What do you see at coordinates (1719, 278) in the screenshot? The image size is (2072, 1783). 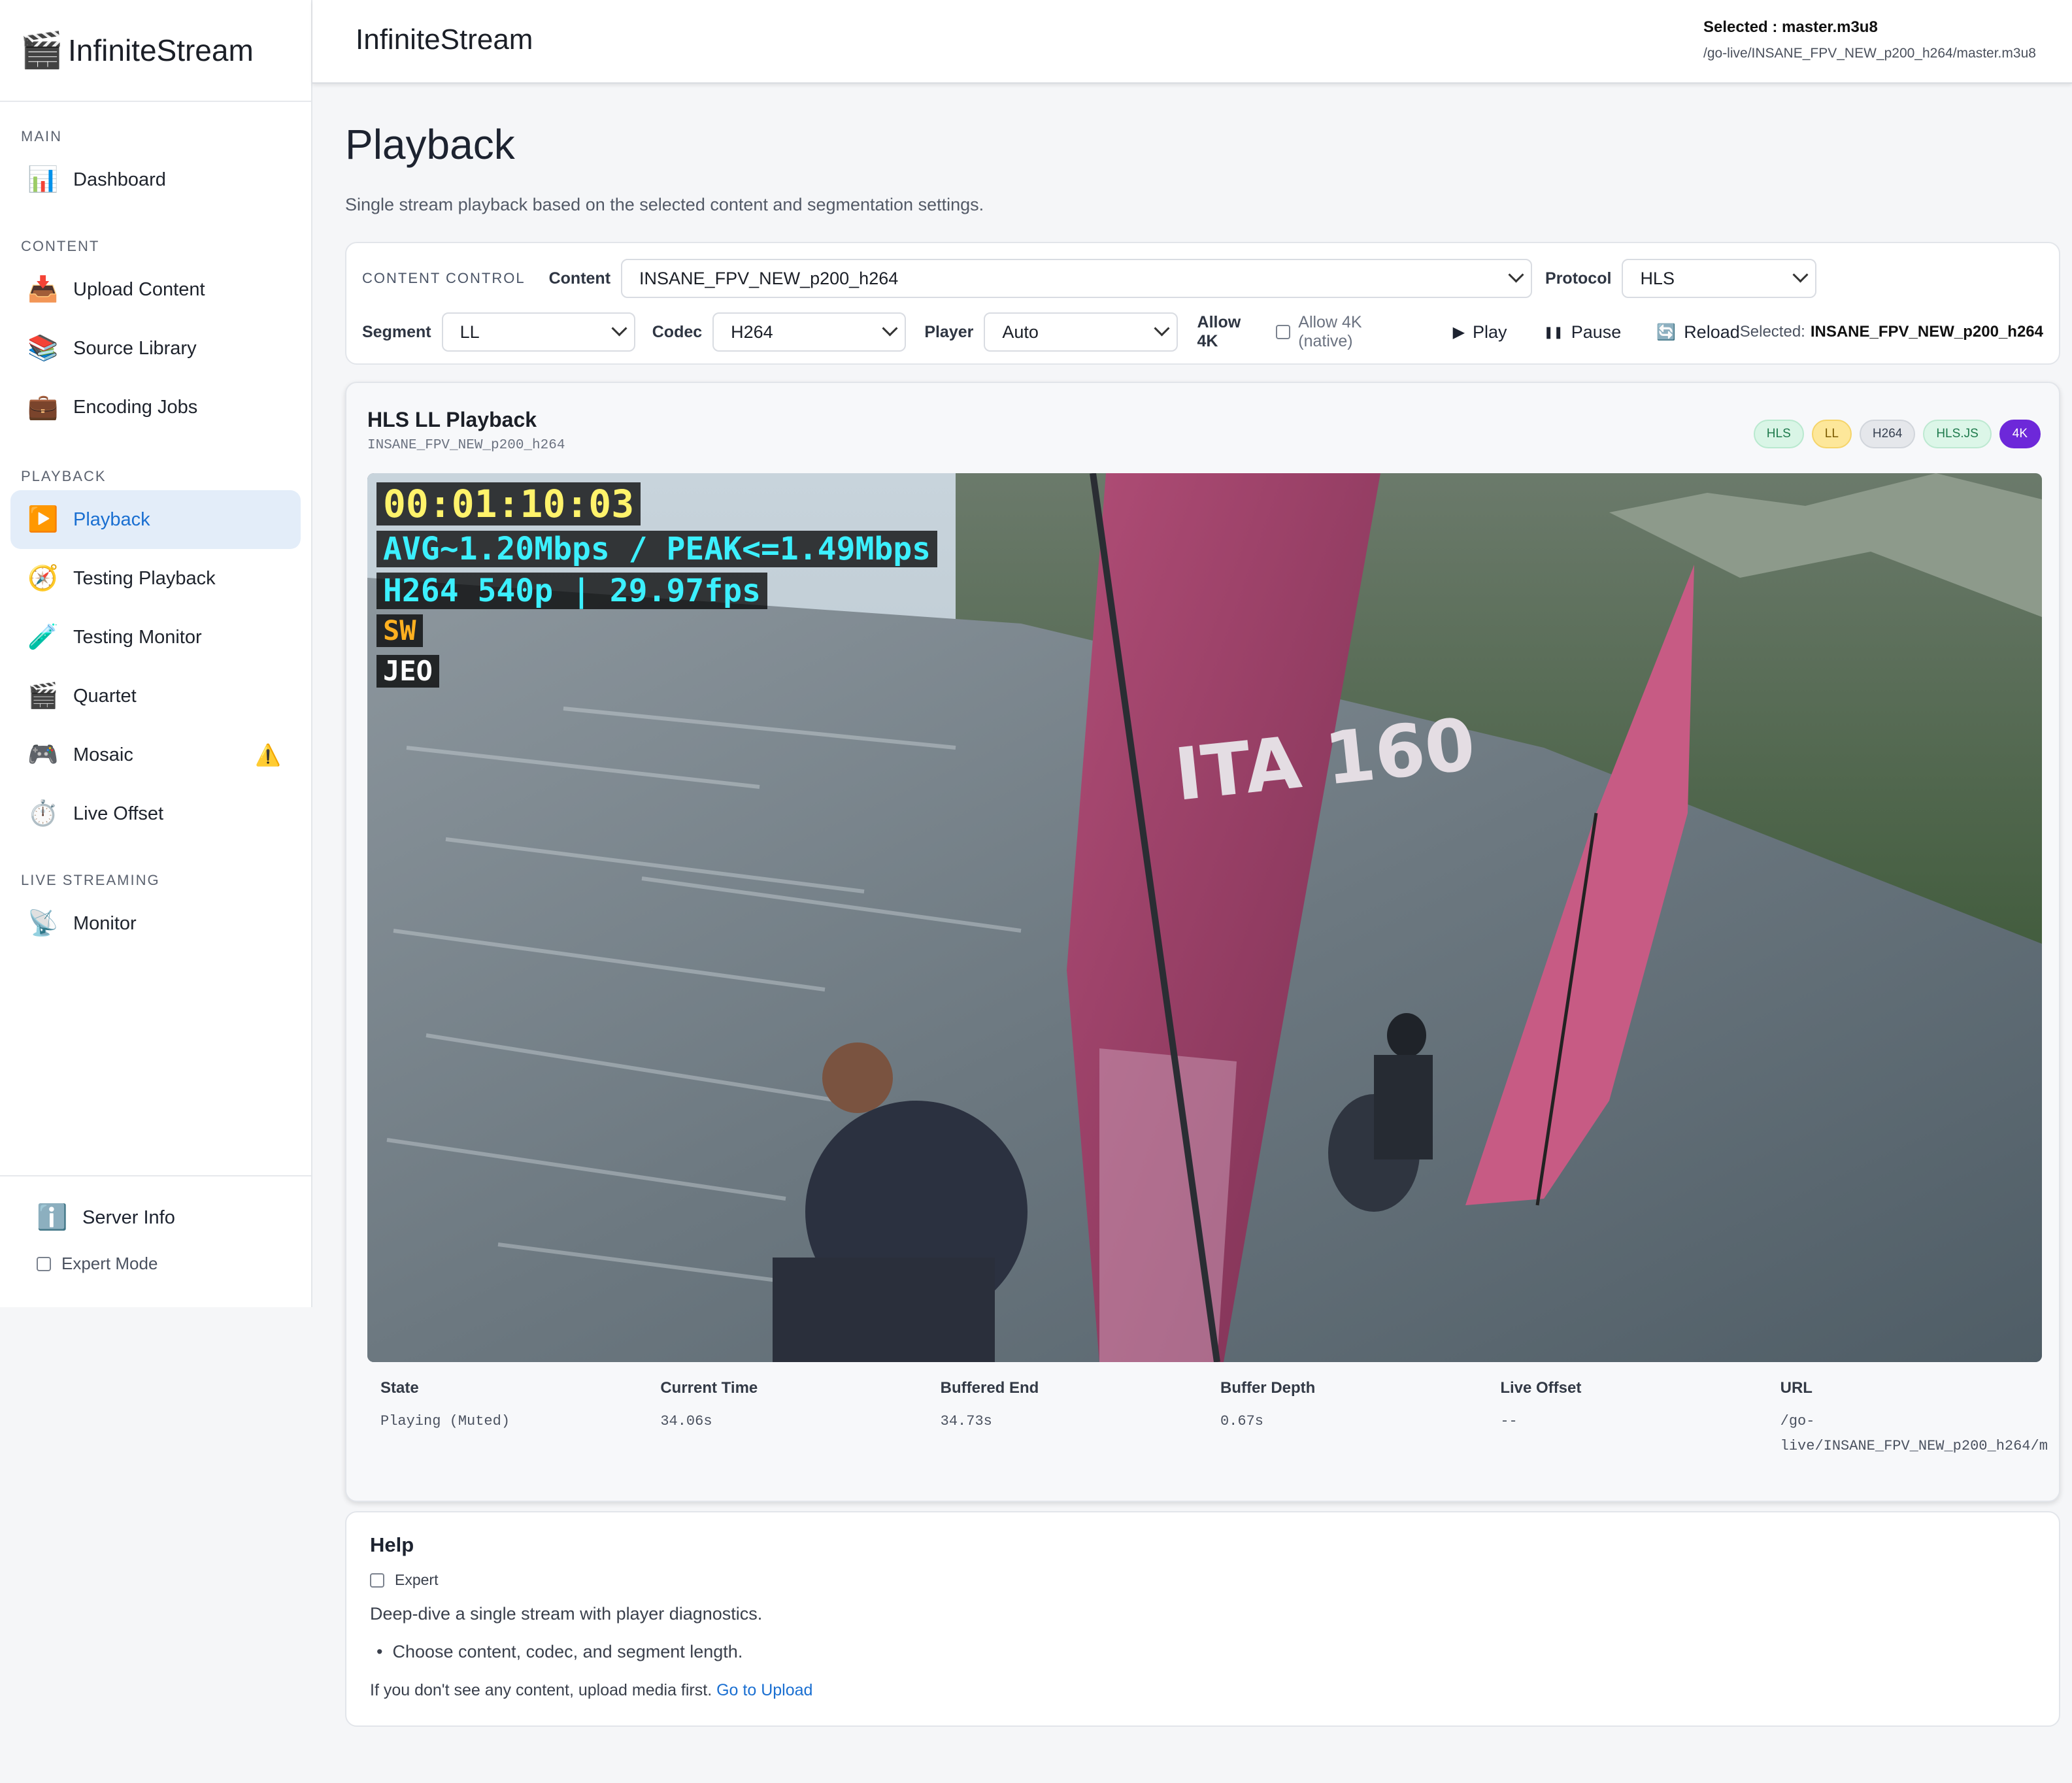 I see `protocol-select: HLS` at bounding box center [1719, 278].